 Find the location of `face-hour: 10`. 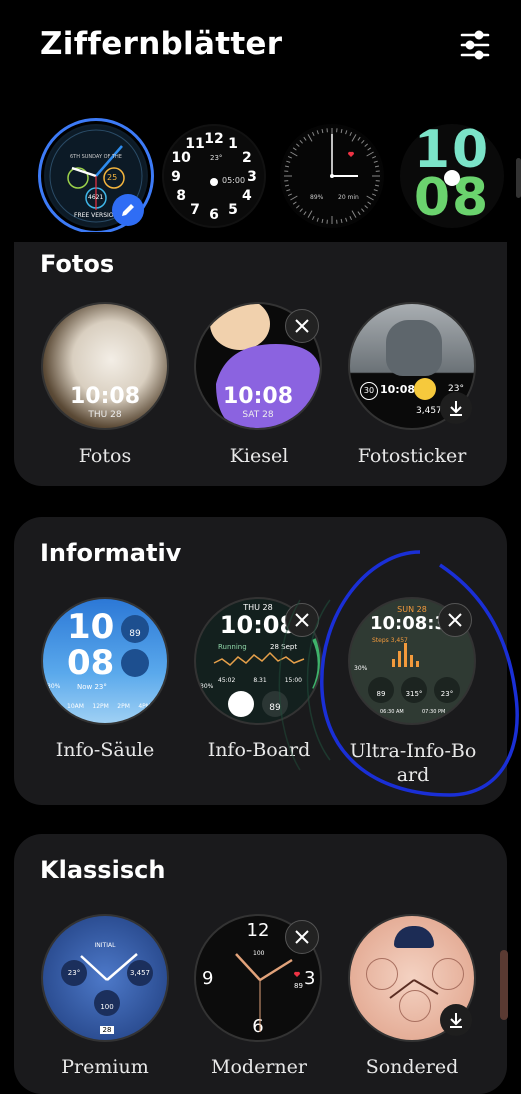

face-hour: 10 is located at coordinates (90, 627).